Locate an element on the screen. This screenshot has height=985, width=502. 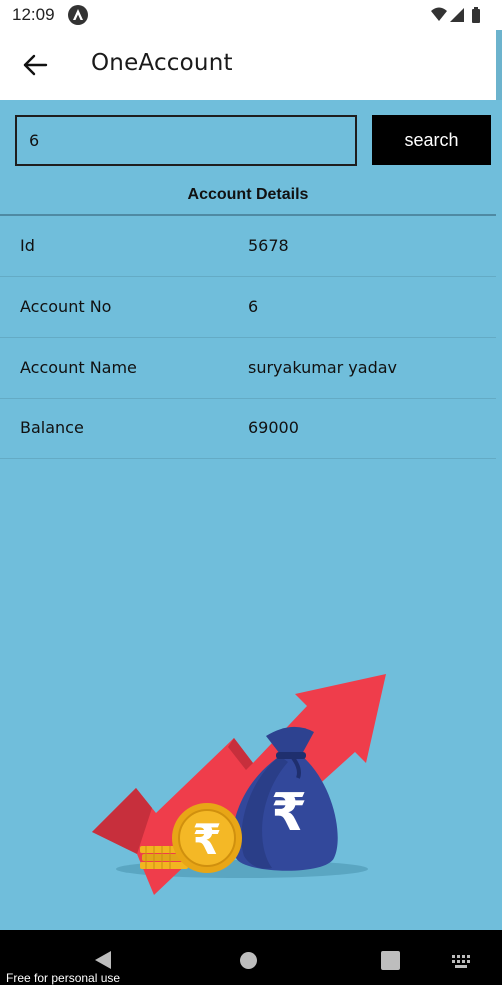
rupee-coin-icon: ₹ is located at coordinates (207, 838).